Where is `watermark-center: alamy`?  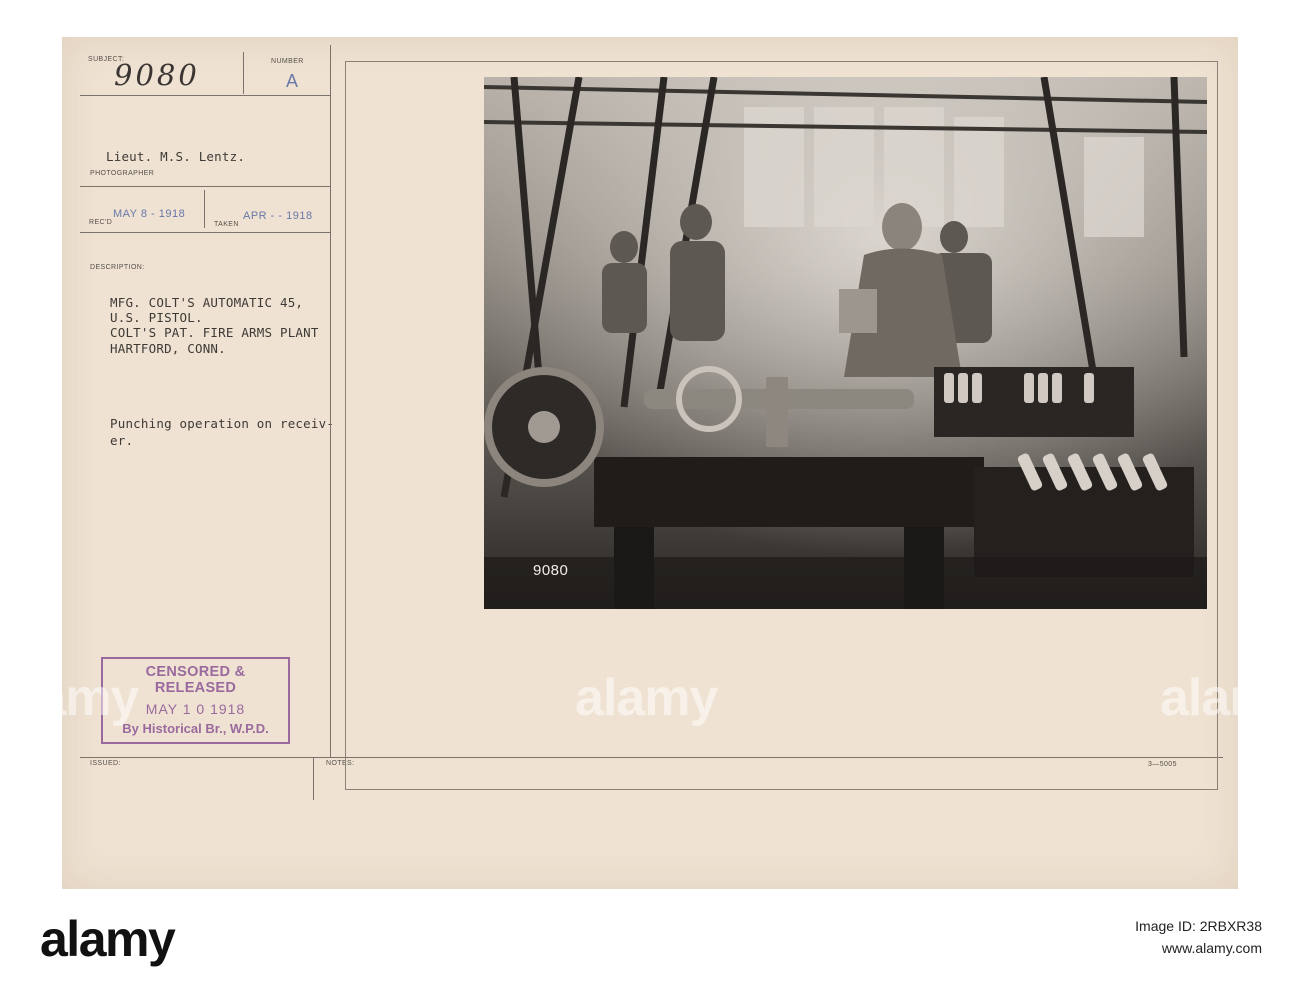 watermark-center: alamy is located at coordinates (646, 698).